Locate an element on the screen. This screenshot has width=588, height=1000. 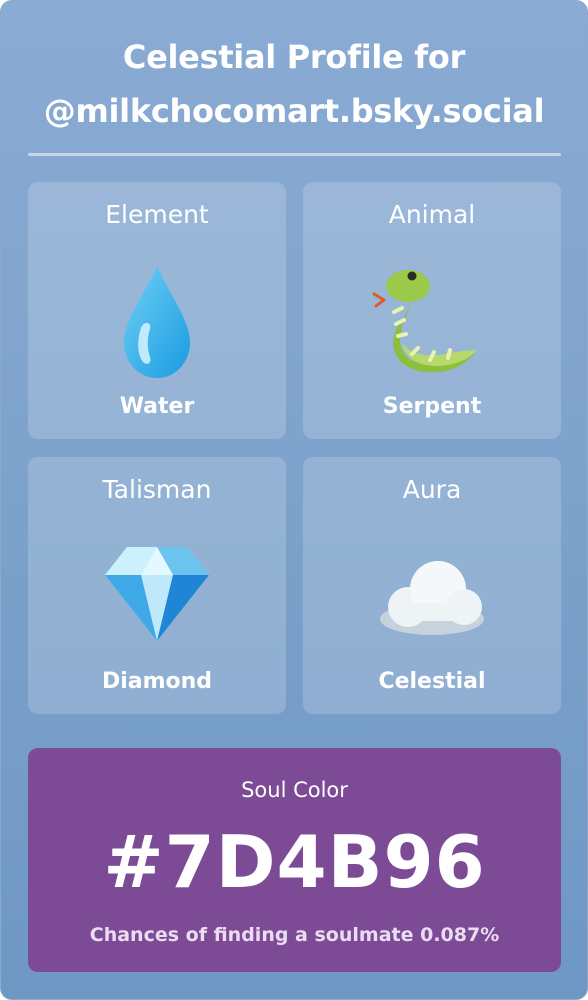
element-tile: Element Water is located at coordinates (157, 310).